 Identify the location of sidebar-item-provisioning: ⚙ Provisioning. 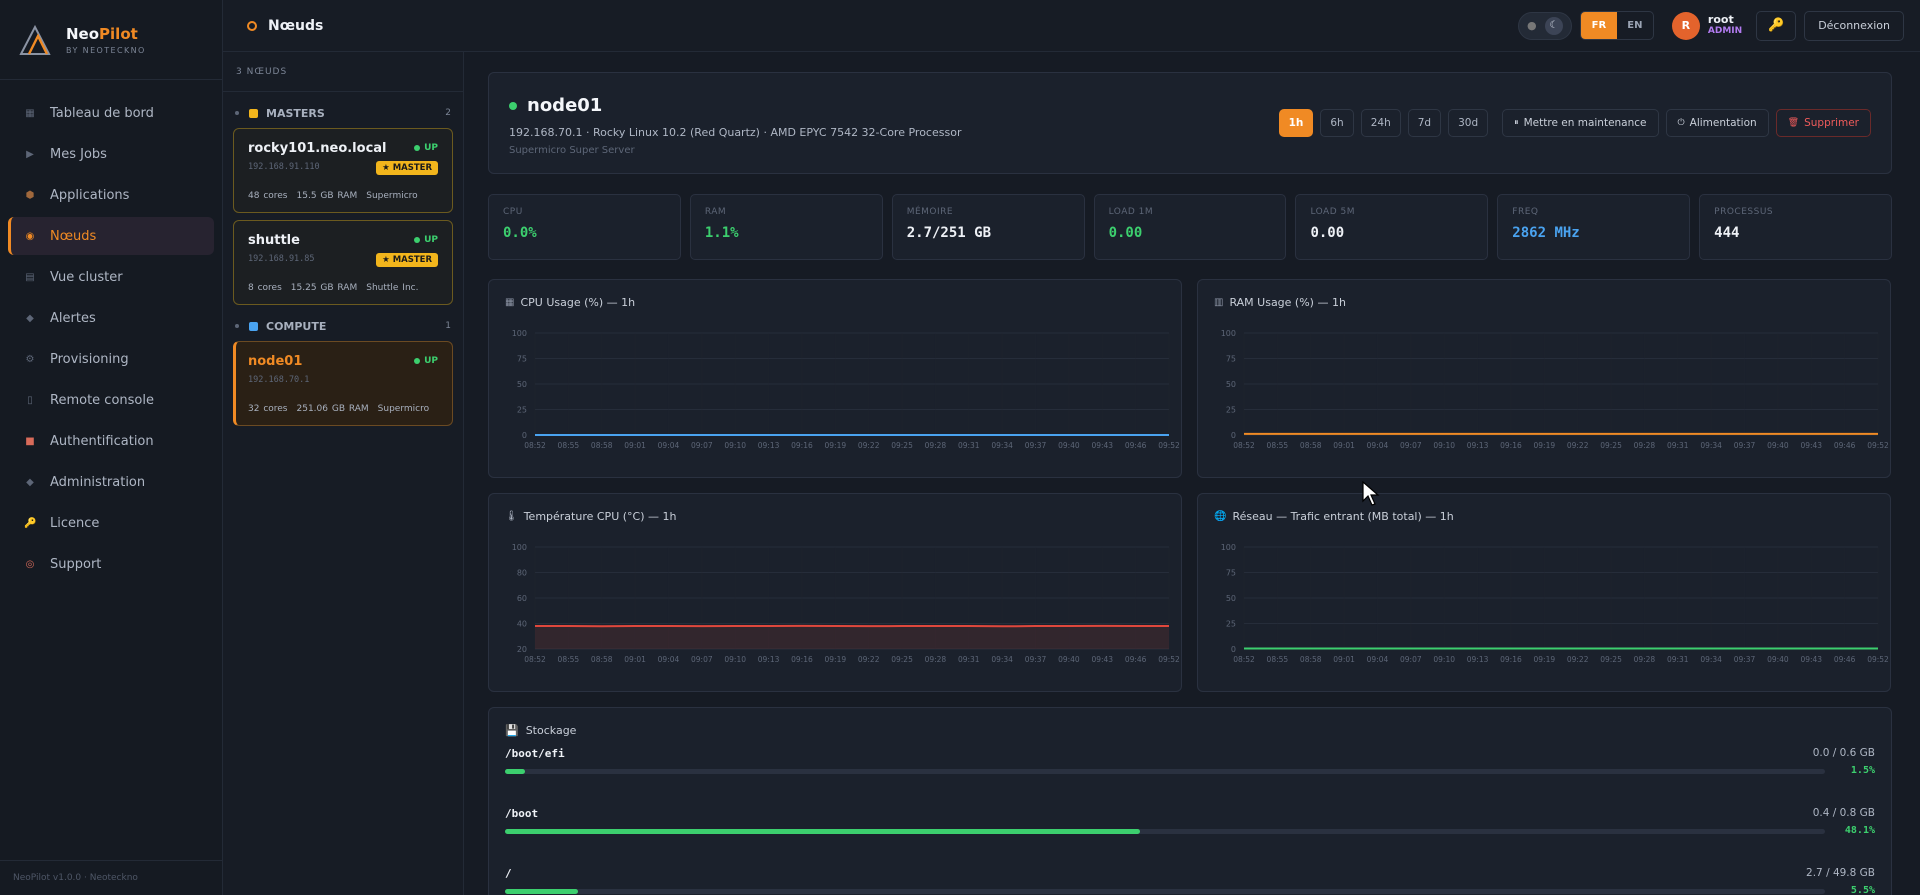
(111, 359).